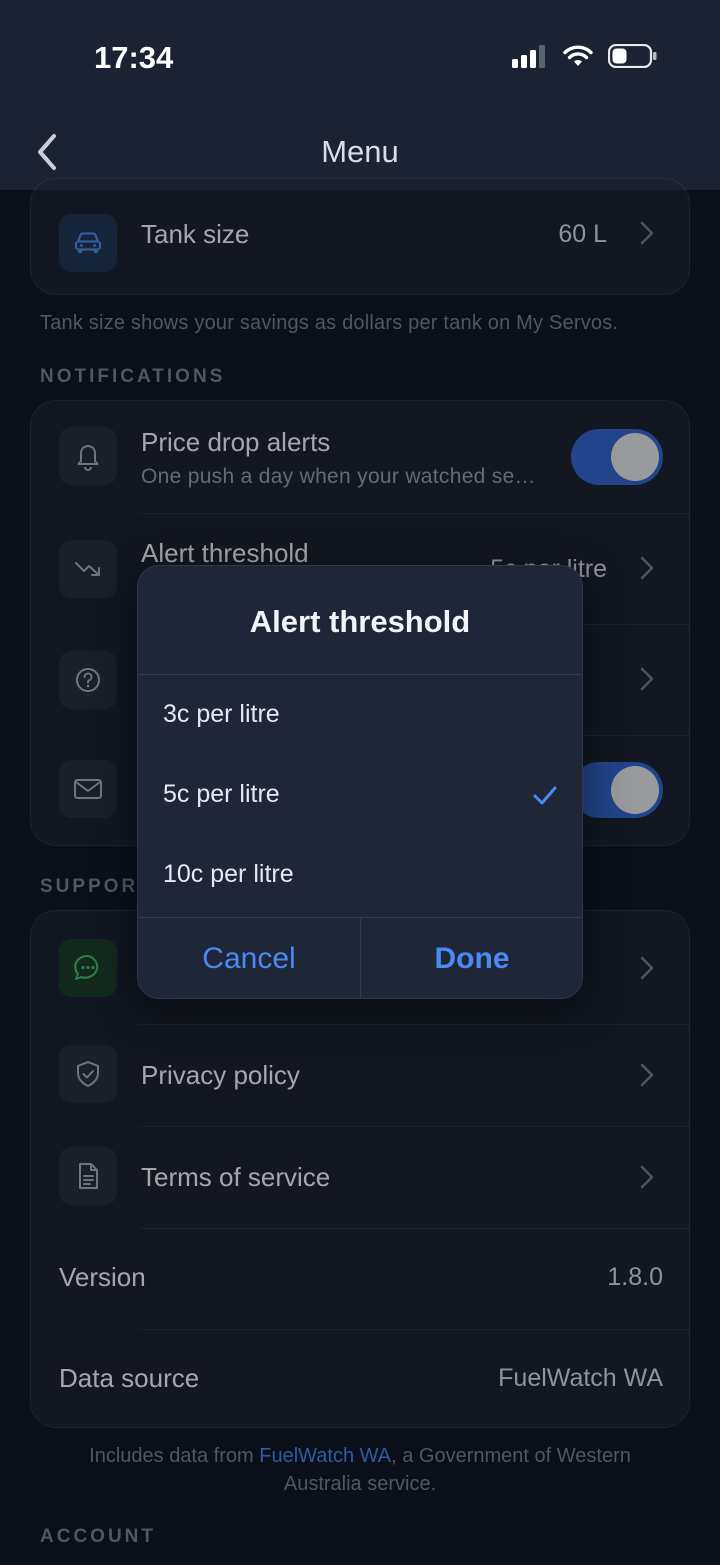 Image resolution: width=720 pixels, height=1565 pixels. What do you see at coordinates (360, 55) in the screenshot?
I see `status-bar: 17:34` at bounding box center [360, 55].